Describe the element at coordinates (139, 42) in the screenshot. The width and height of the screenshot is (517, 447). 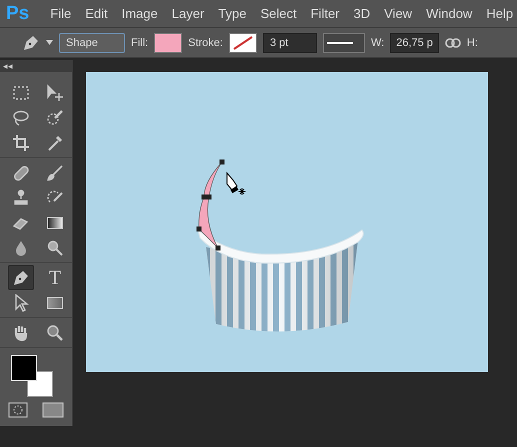
I see `fill-label: Fill:` at that location.